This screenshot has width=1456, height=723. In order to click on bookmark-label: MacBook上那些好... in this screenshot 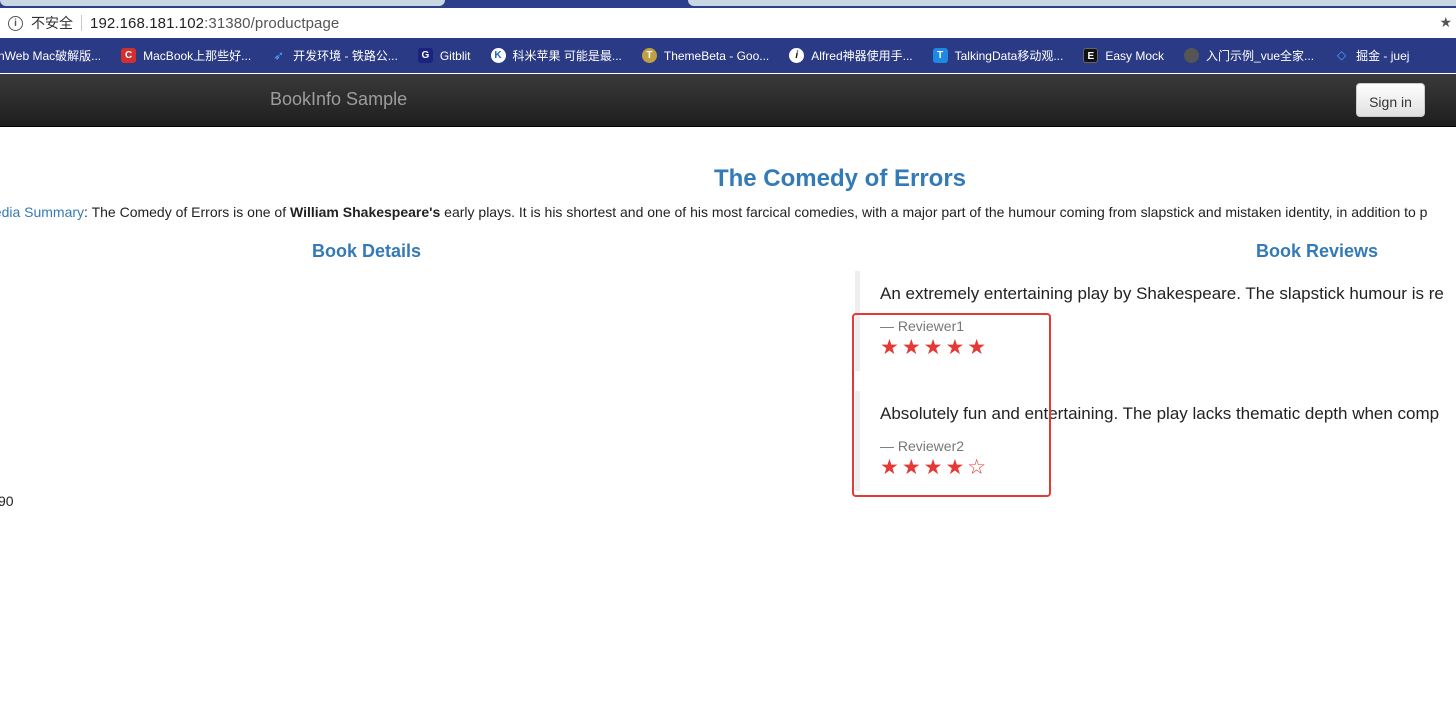, I will do `click(197, 56)`.